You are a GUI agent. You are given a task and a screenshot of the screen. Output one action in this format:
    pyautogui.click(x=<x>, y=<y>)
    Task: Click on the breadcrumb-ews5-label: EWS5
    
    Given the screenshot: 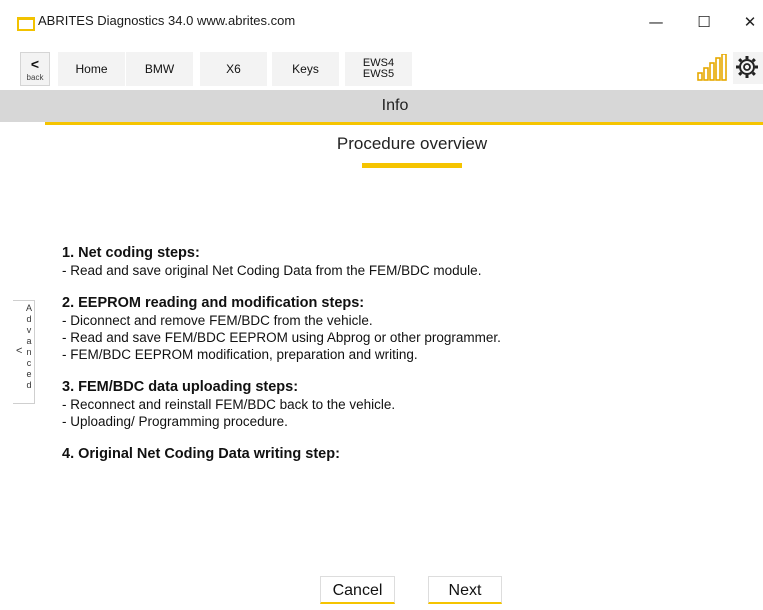 What is the action you would take?
    pyautogui.click(x=378, y=74)
    